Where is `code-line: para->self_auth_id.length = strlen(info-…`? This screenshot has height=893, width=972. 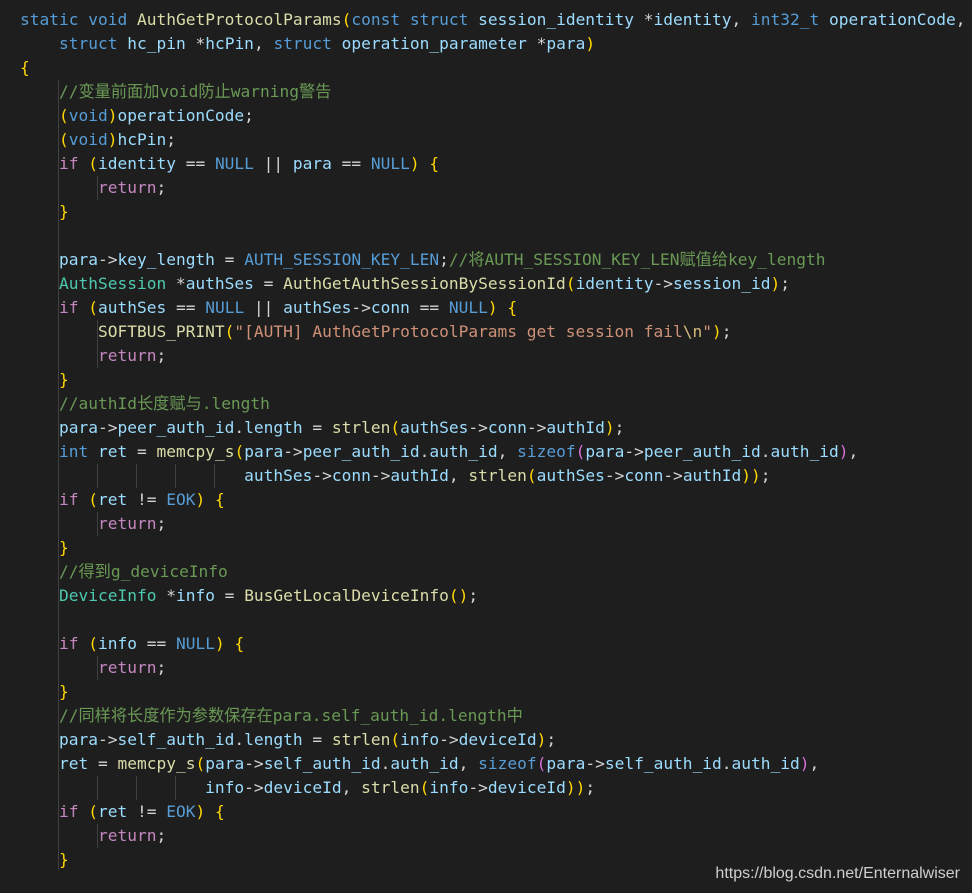 code-line: para->self_auth_id.length = strlen(info-… is located at coordinates (288, 740).